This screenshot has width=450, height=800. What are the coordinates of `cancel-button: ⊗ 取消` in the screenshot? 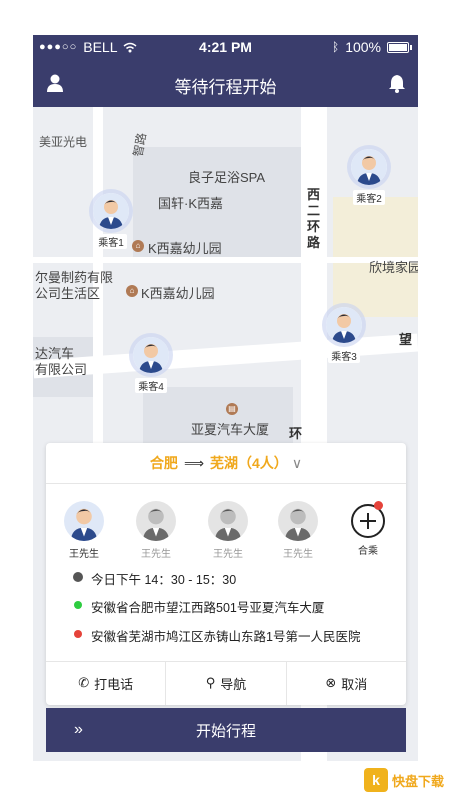 It's located at (346, 683).